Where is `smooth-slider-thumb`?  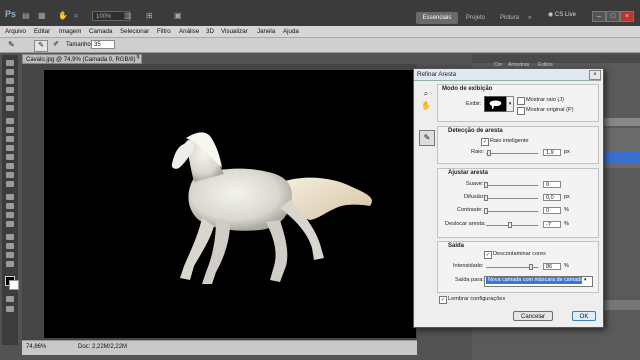
smooth-slider-thumb is located at coordinates (486, 185).